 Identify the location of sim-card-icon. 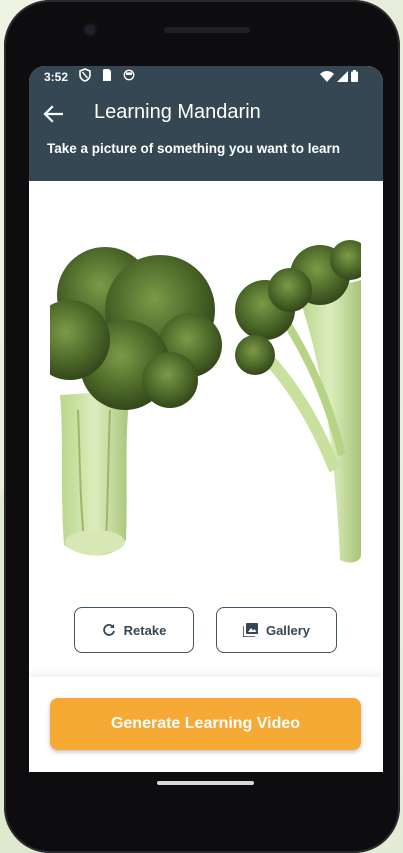
(107, 75).